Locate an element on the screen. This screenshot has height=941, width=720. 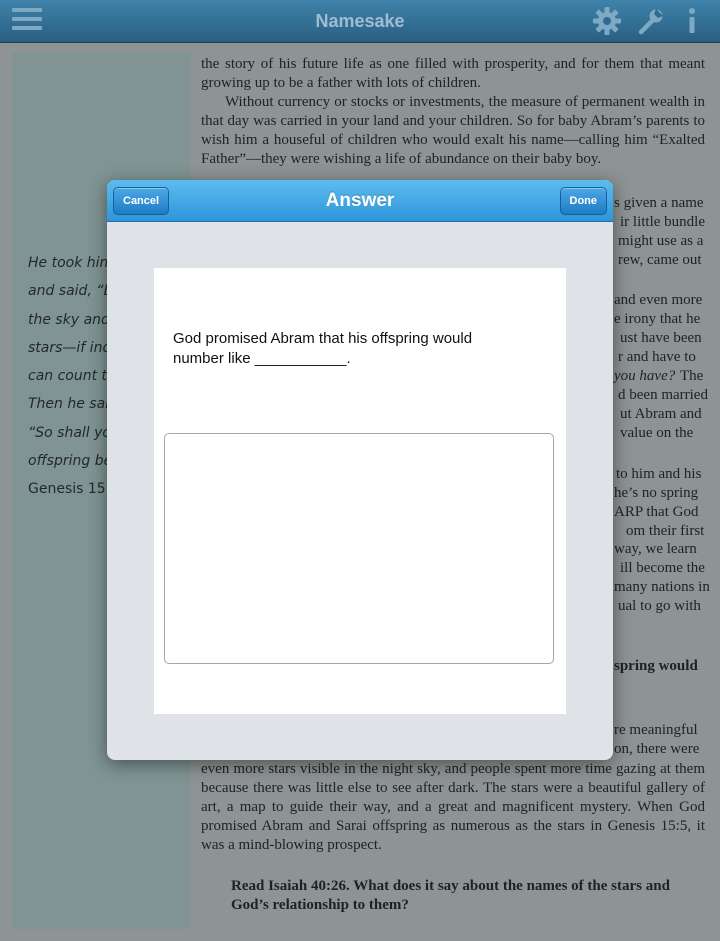
answer-input is located at coordinates (359, 548).